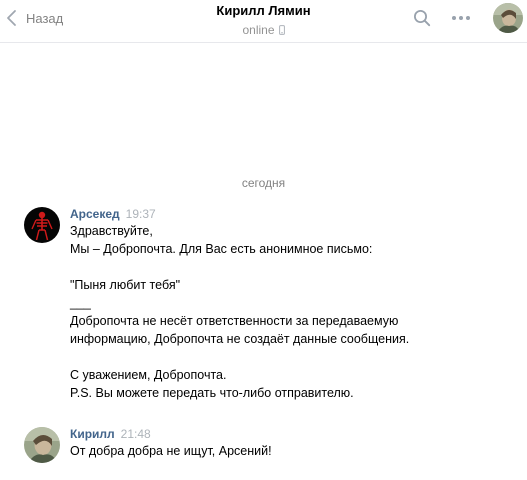 This screenshot has height=480, width=527. I want to click on chat-header: Назад Кирилл Лямин online, so click(263, 21).